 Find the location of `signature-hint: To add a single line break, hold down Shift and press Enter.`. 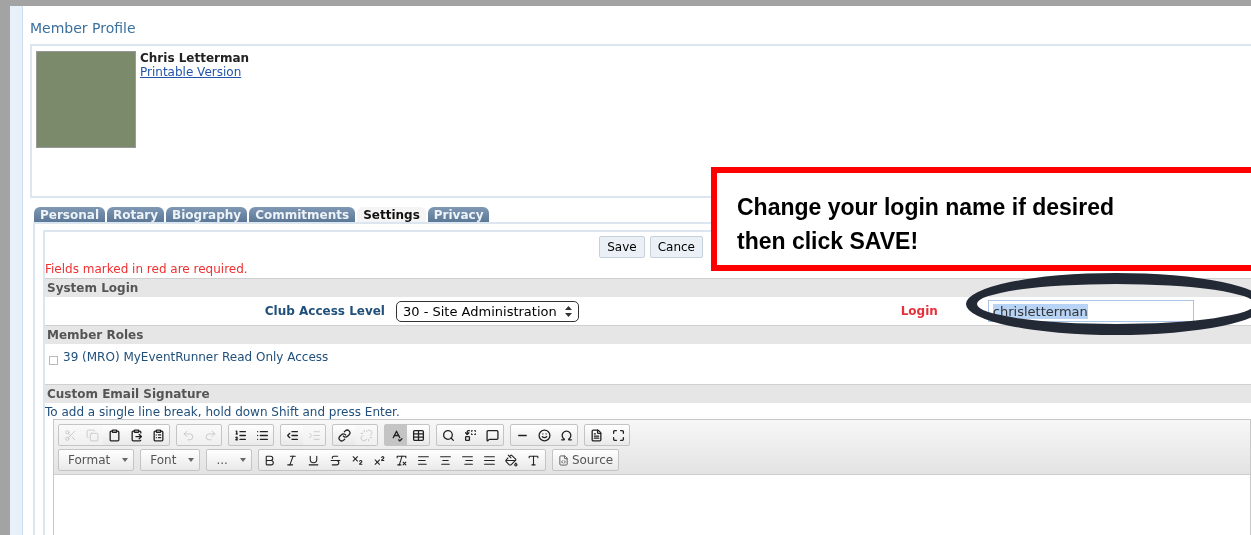

signature-hint: To add a single line break, hold down Shift and press Enter. is located at coordinates (223, 411).